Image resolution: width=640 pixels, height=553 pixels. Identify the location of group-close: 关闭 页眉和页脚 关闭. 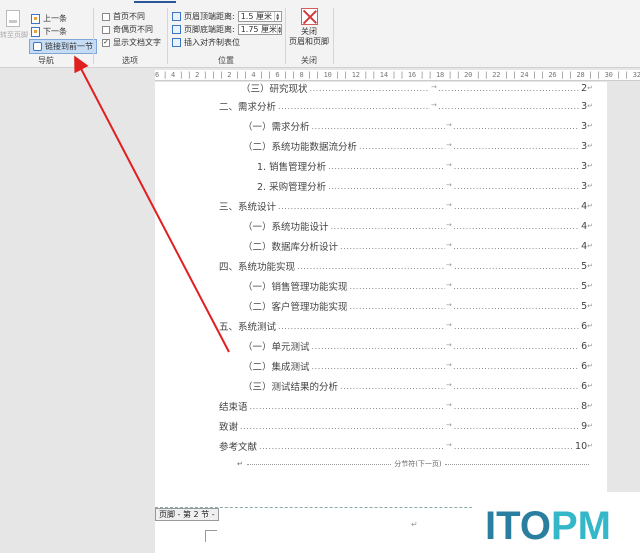
(309, 36).